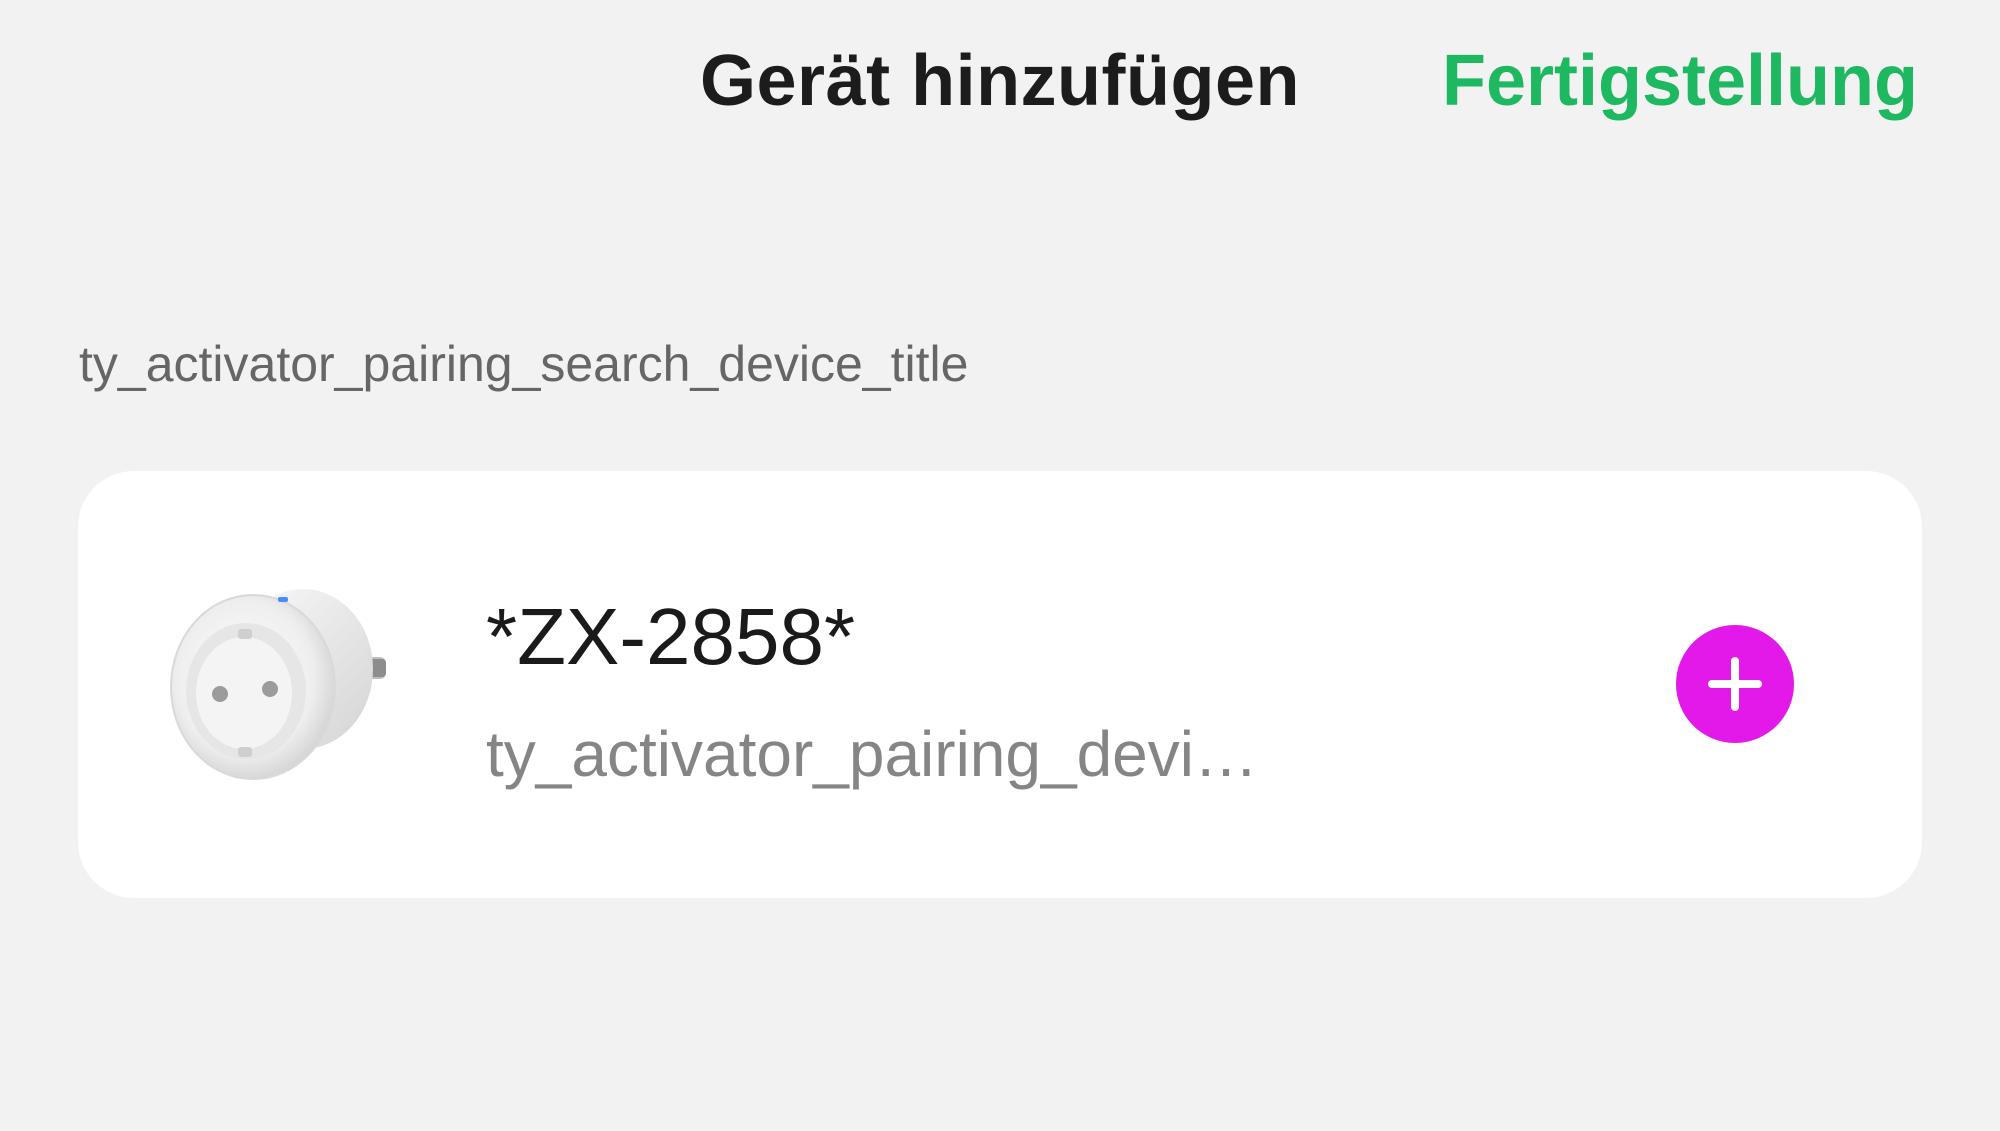 The width and height of the screenshot is (2000, 1131). I want to click on device-name: *ZX-2858*, so click(671, 636).